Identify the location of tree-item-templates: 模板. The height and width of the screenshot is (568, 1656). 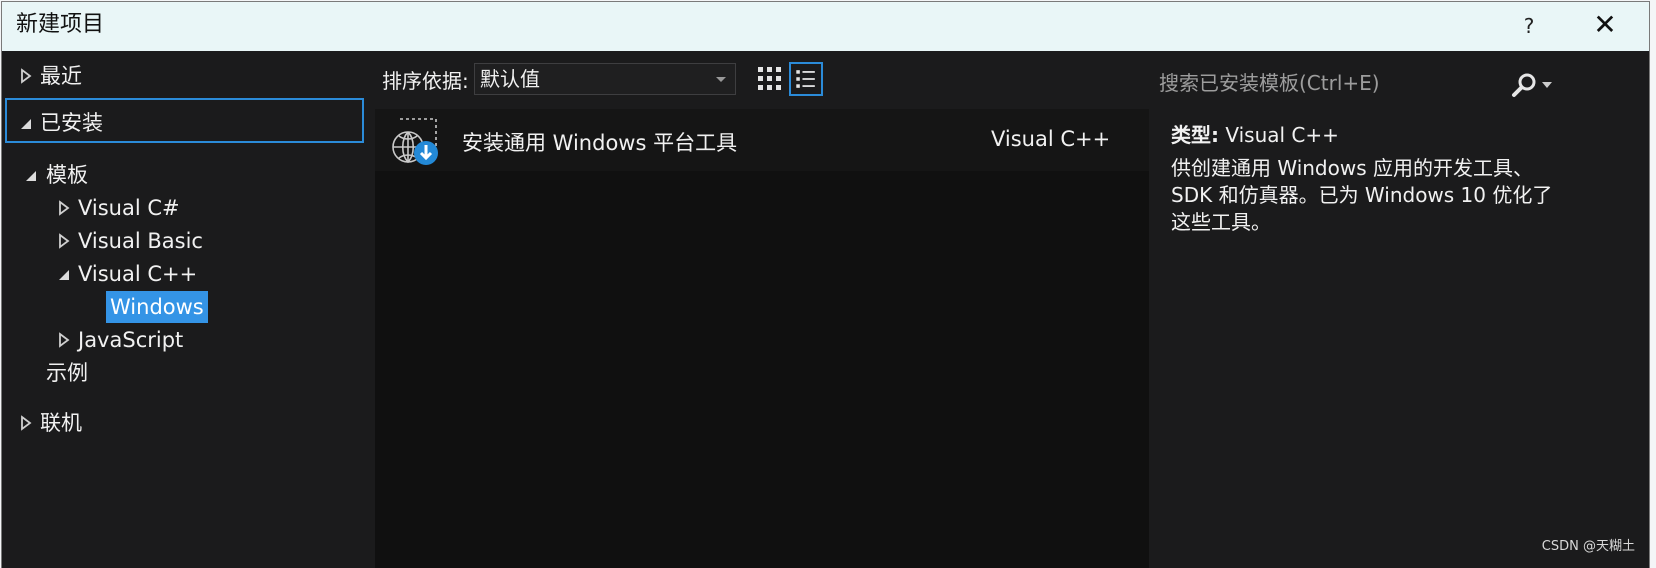
(182, 175).